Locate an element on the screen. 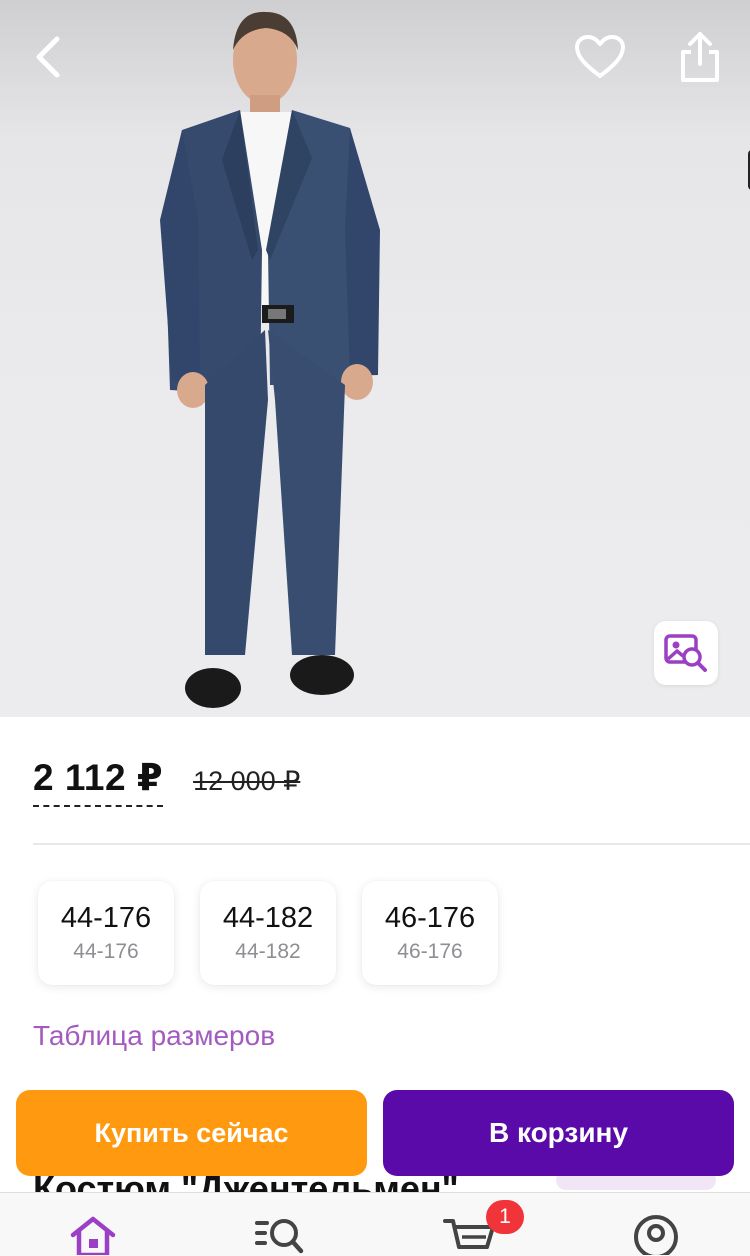  size-sublabel: 44-182 is located at coordinates (268, 951).